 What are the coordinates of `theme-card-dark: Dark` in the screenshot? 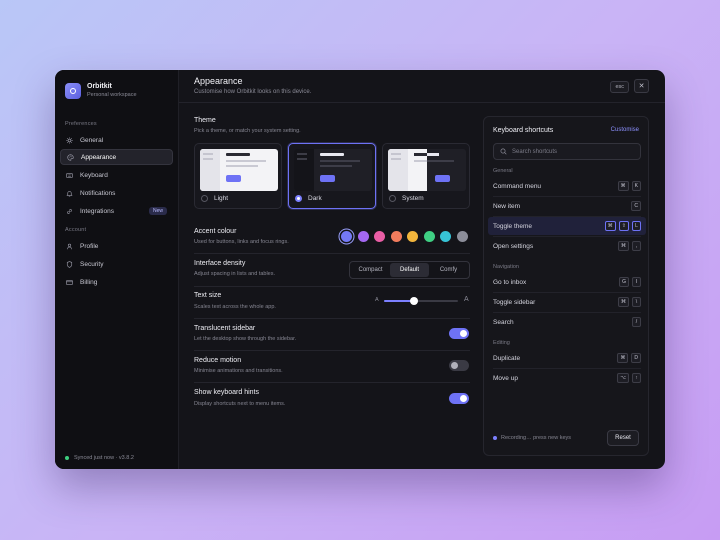 It's located at (332, 176).